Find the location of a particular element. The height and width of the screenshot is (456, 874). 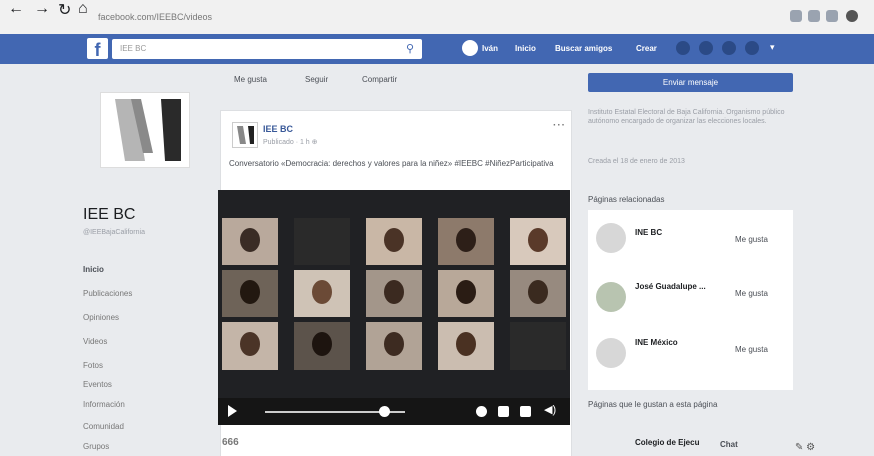

help-icon is located at coordinates (752, 48).